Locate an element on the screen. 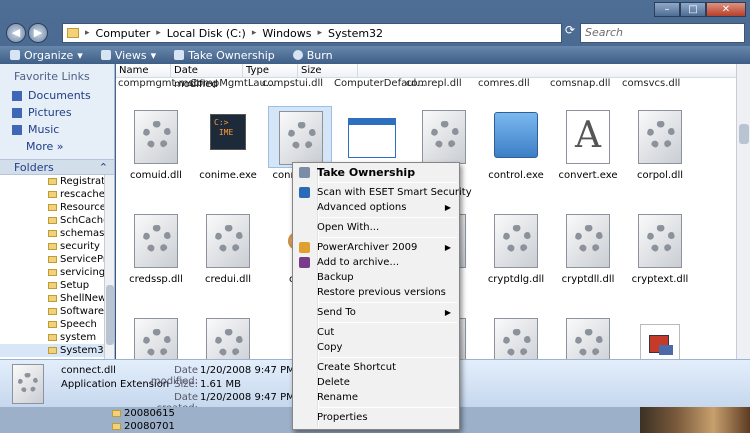 The image size is (750, 433). folder-tree-item: system is located at coordinates (52, 337).